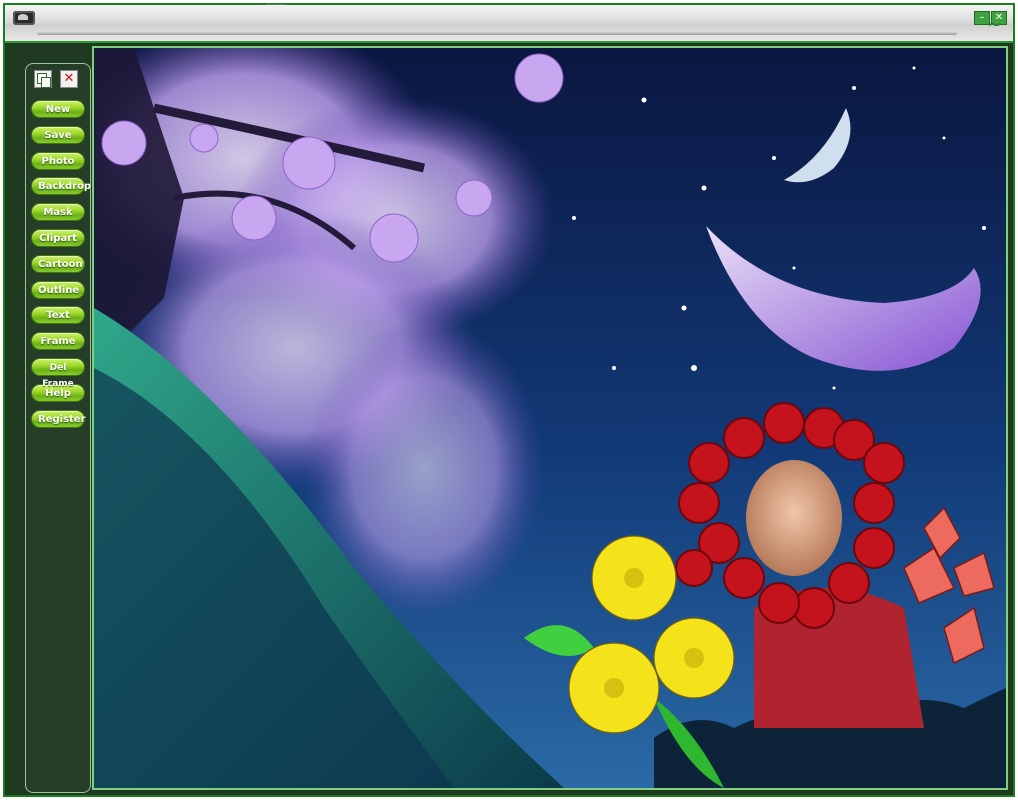  What do you see at coordinates (58, 212) in the screenshot?
I see `mask-button: Mask` at bounding box center [58, 212].